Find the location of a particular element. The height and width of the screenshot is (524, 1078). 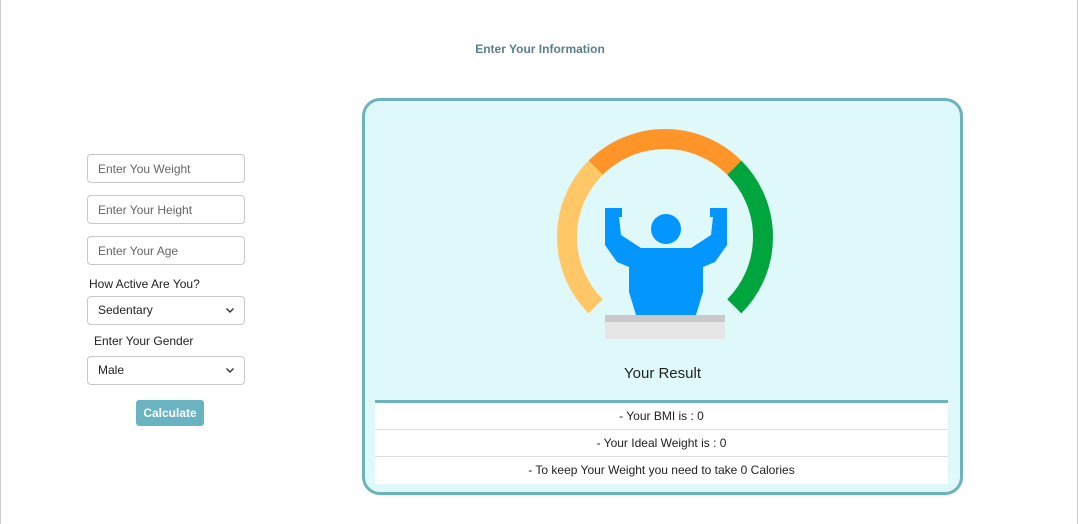

page-title: Enter Your Information is located at coordinates (540, 49).